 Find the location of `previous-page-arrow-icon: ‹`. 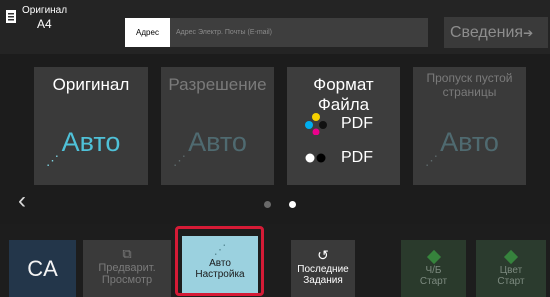

previous-page-arrow-icon: ‹ is located at coordinates (22, 201).